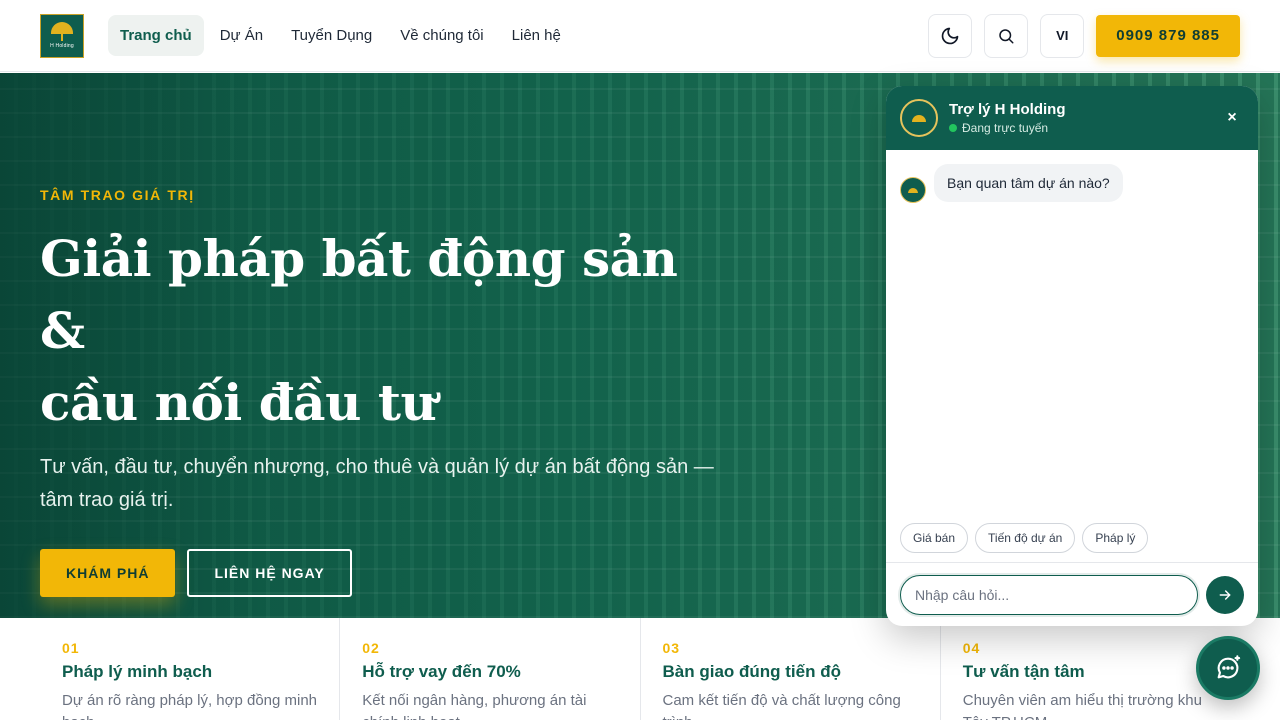  I want to click on feature-number: 02, so click(371, 648).